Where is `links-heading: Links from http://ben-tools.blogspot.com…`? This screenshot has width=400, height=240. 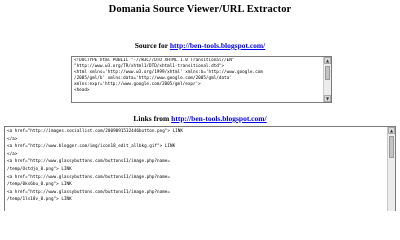 links-heading: Links from http://ben-tools.blogspot.com… is located at coordinates (200, 118).